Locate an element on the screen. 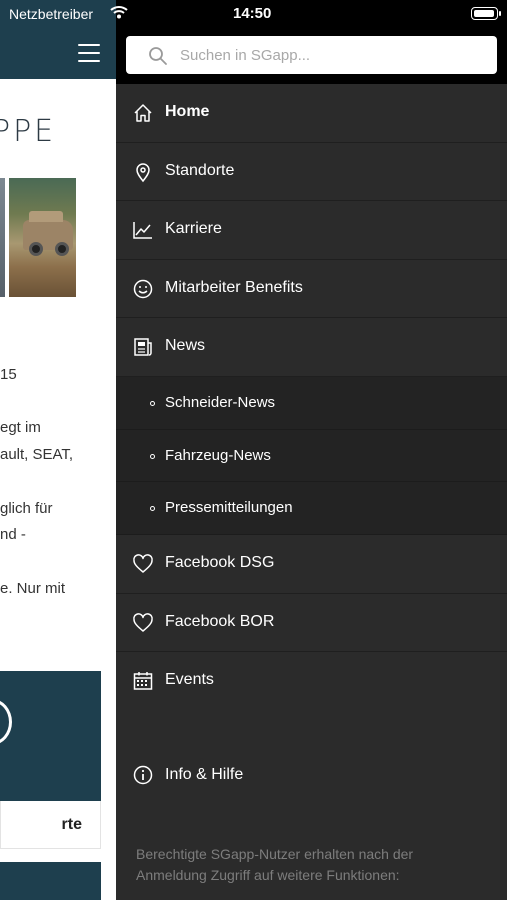 The width and height of the screenshot is (507, 900). submenu-item-schneider-news: Schneider-News is located at coordinates (311, 403).